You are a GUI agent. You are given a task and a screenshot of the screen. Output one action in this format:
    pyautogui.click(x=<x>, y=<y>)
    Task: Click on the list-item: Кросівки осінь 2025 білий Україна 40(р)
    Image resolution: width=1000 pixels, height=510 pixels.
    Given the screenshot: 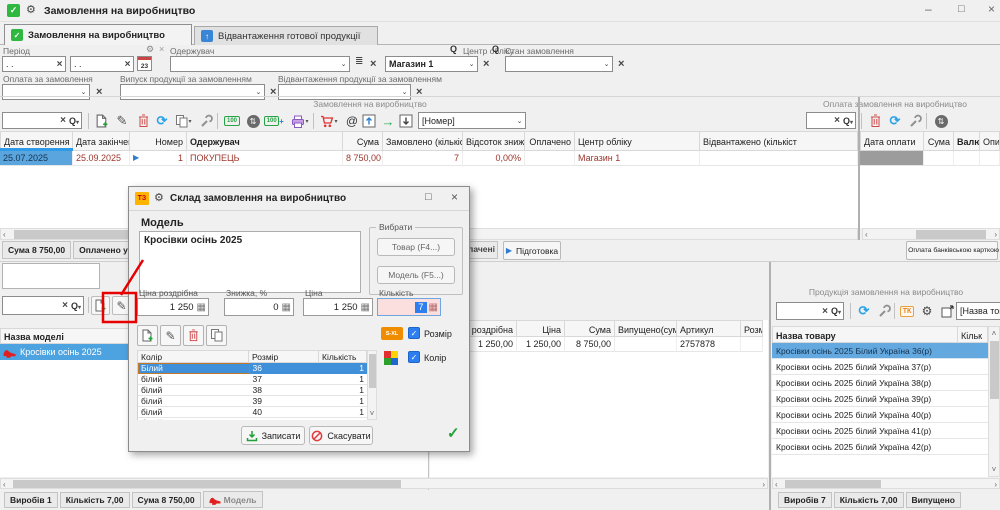 What is the action you would take?
    pyautogui.click(x=880, y=415)
    